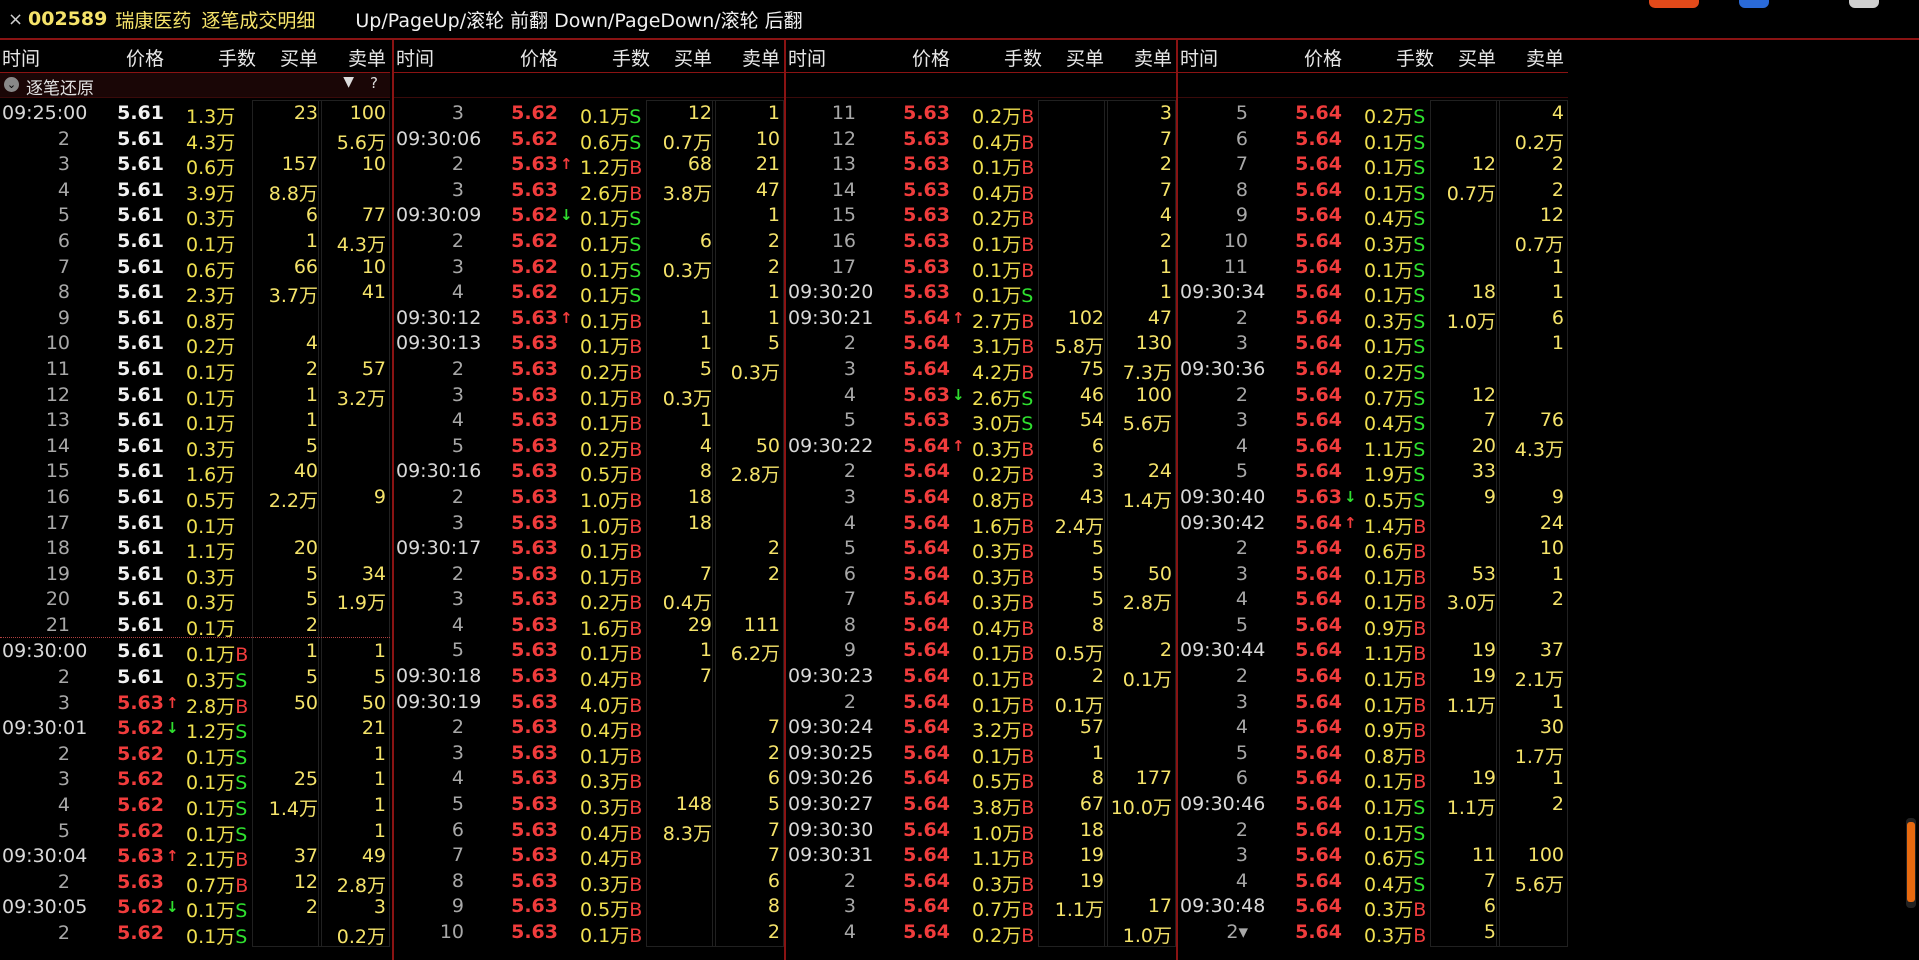  I want to click on scrollbar-thumb, so click(1911, 862).